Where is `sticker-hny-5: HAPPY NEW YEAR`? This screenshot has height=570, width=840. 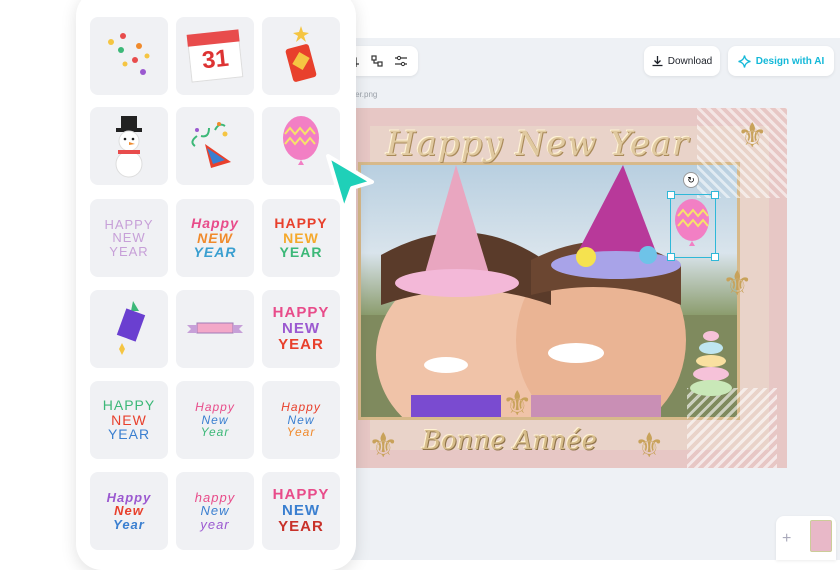
sticker-hny-5: HAPPY NEW YEAR is located at coordinates (129, 420).